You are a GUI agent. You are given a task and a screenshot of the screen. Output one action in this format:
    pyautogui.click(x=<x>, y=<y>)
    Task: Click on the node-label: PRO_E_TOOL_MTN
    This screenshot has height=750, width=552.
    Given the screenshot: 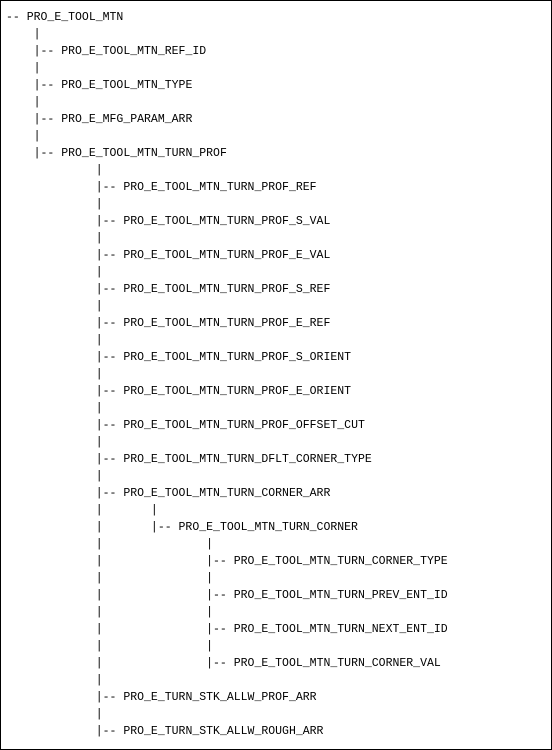 What is the action you would take?
    pyautogui.click(x=75, y=17)
    